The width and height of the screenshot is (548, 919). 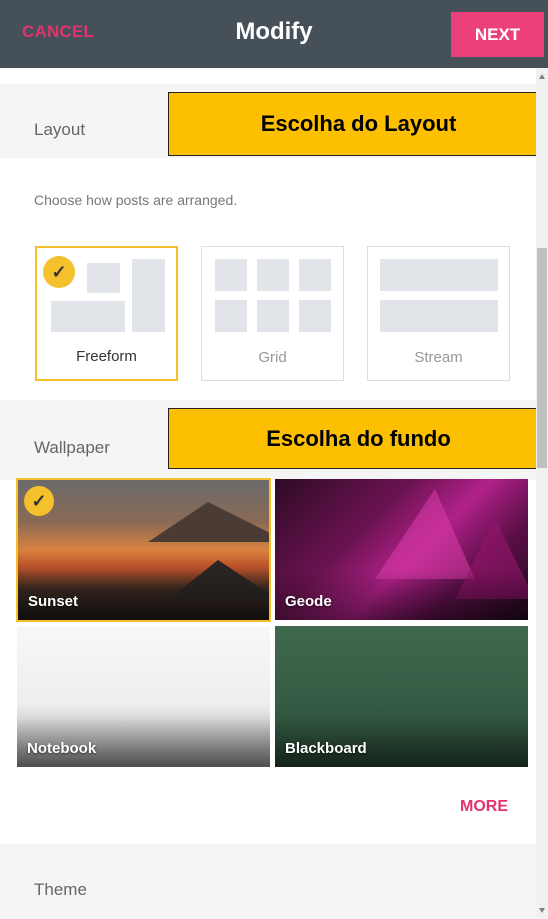 I want to click on layout-description: Choose how posts are arranged., so click(x=136, y=200).